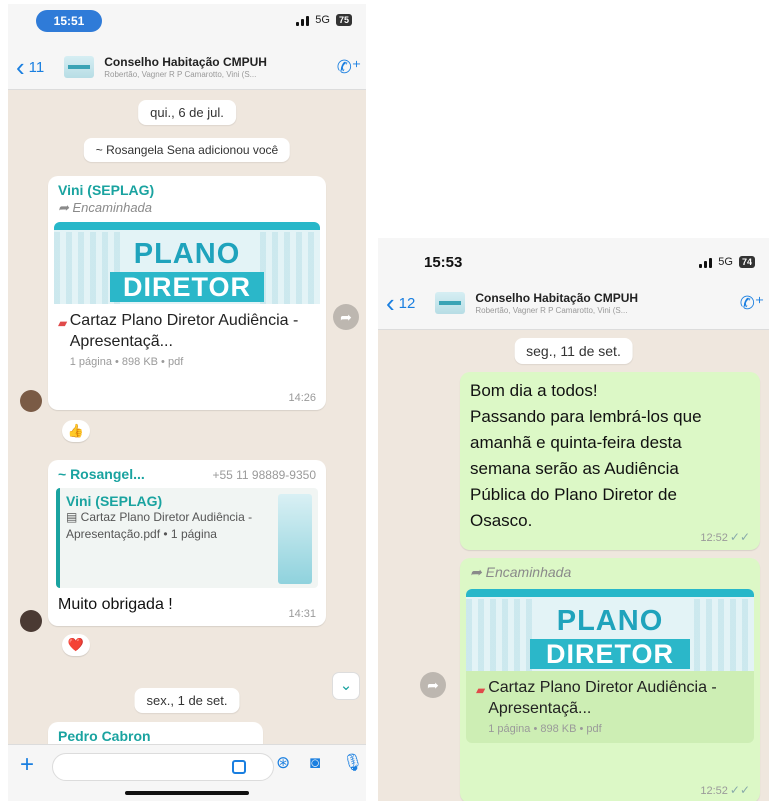 The height and width of the screenshot is (801, 769). What do you see at coordinates (353, 763) in the screenshot?
I see `microphone-icon: 🎙` at bounding box center [353, 763].